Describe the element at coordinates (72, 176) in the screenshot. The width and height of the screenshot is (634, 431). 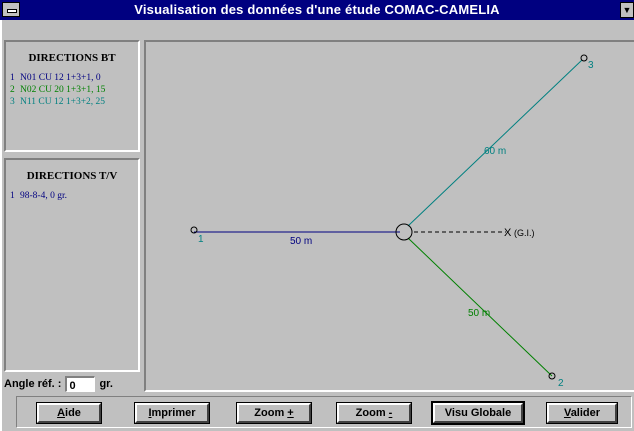
I see `directions-tv-title: DIRECTIONS T/V` at that location.